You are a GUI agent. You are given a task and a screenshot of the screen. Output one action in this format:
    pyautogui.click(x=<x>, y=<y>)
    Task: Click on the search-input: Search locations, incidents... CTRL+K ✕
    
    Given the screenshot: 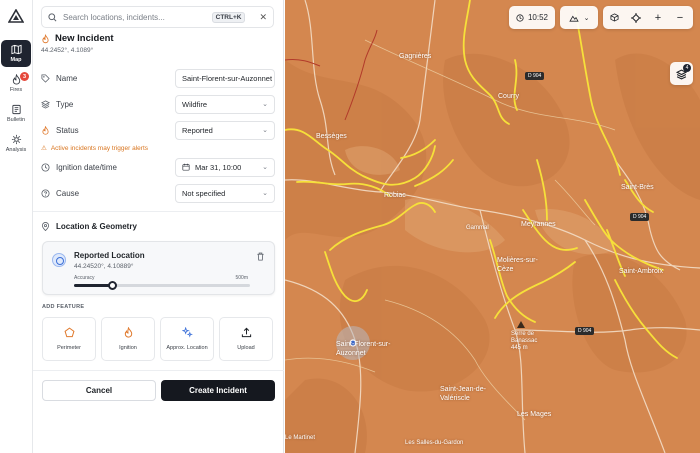 What is the action you would take?
    pyautogui.click(x=157, y=17)
    